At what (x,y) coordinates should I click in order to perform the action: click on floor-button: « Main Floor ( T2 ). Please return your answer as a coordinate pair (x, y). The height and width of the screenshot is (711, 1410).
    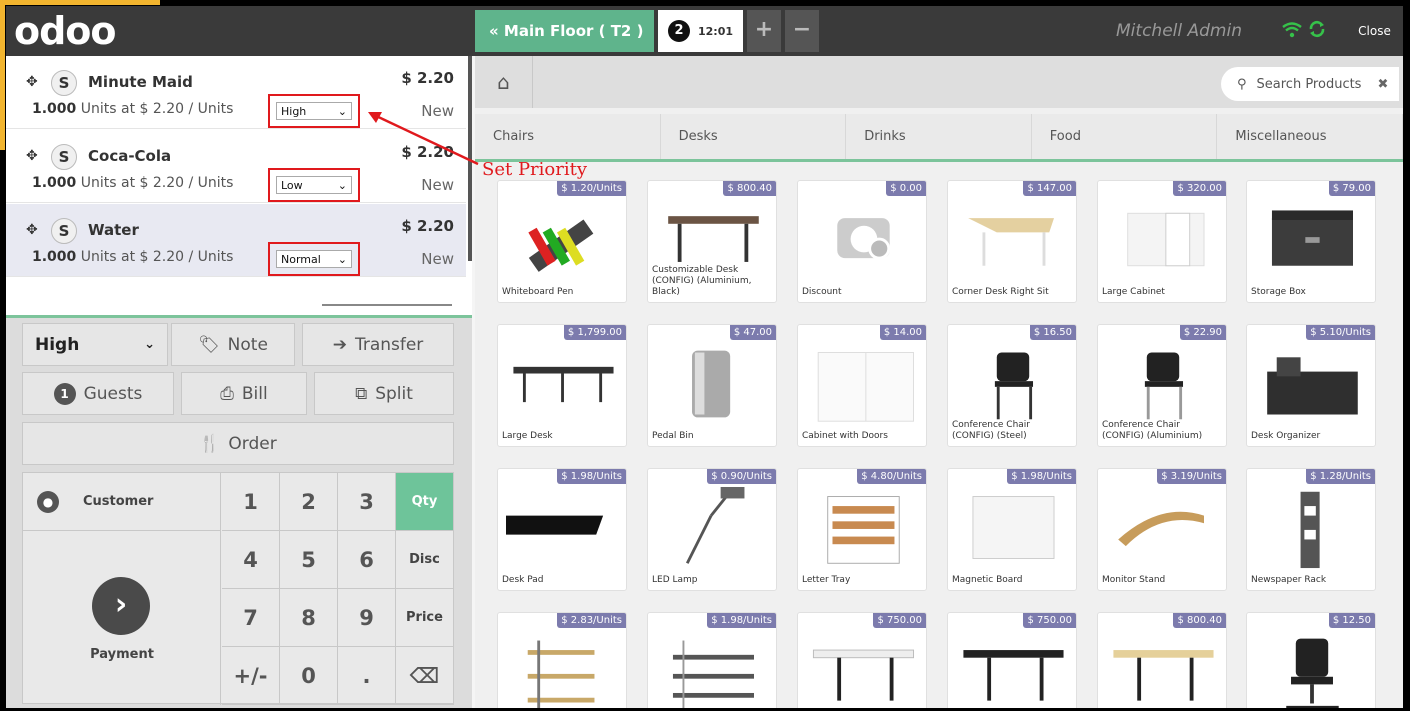
    Looking at the image, I should click on (564, 31).